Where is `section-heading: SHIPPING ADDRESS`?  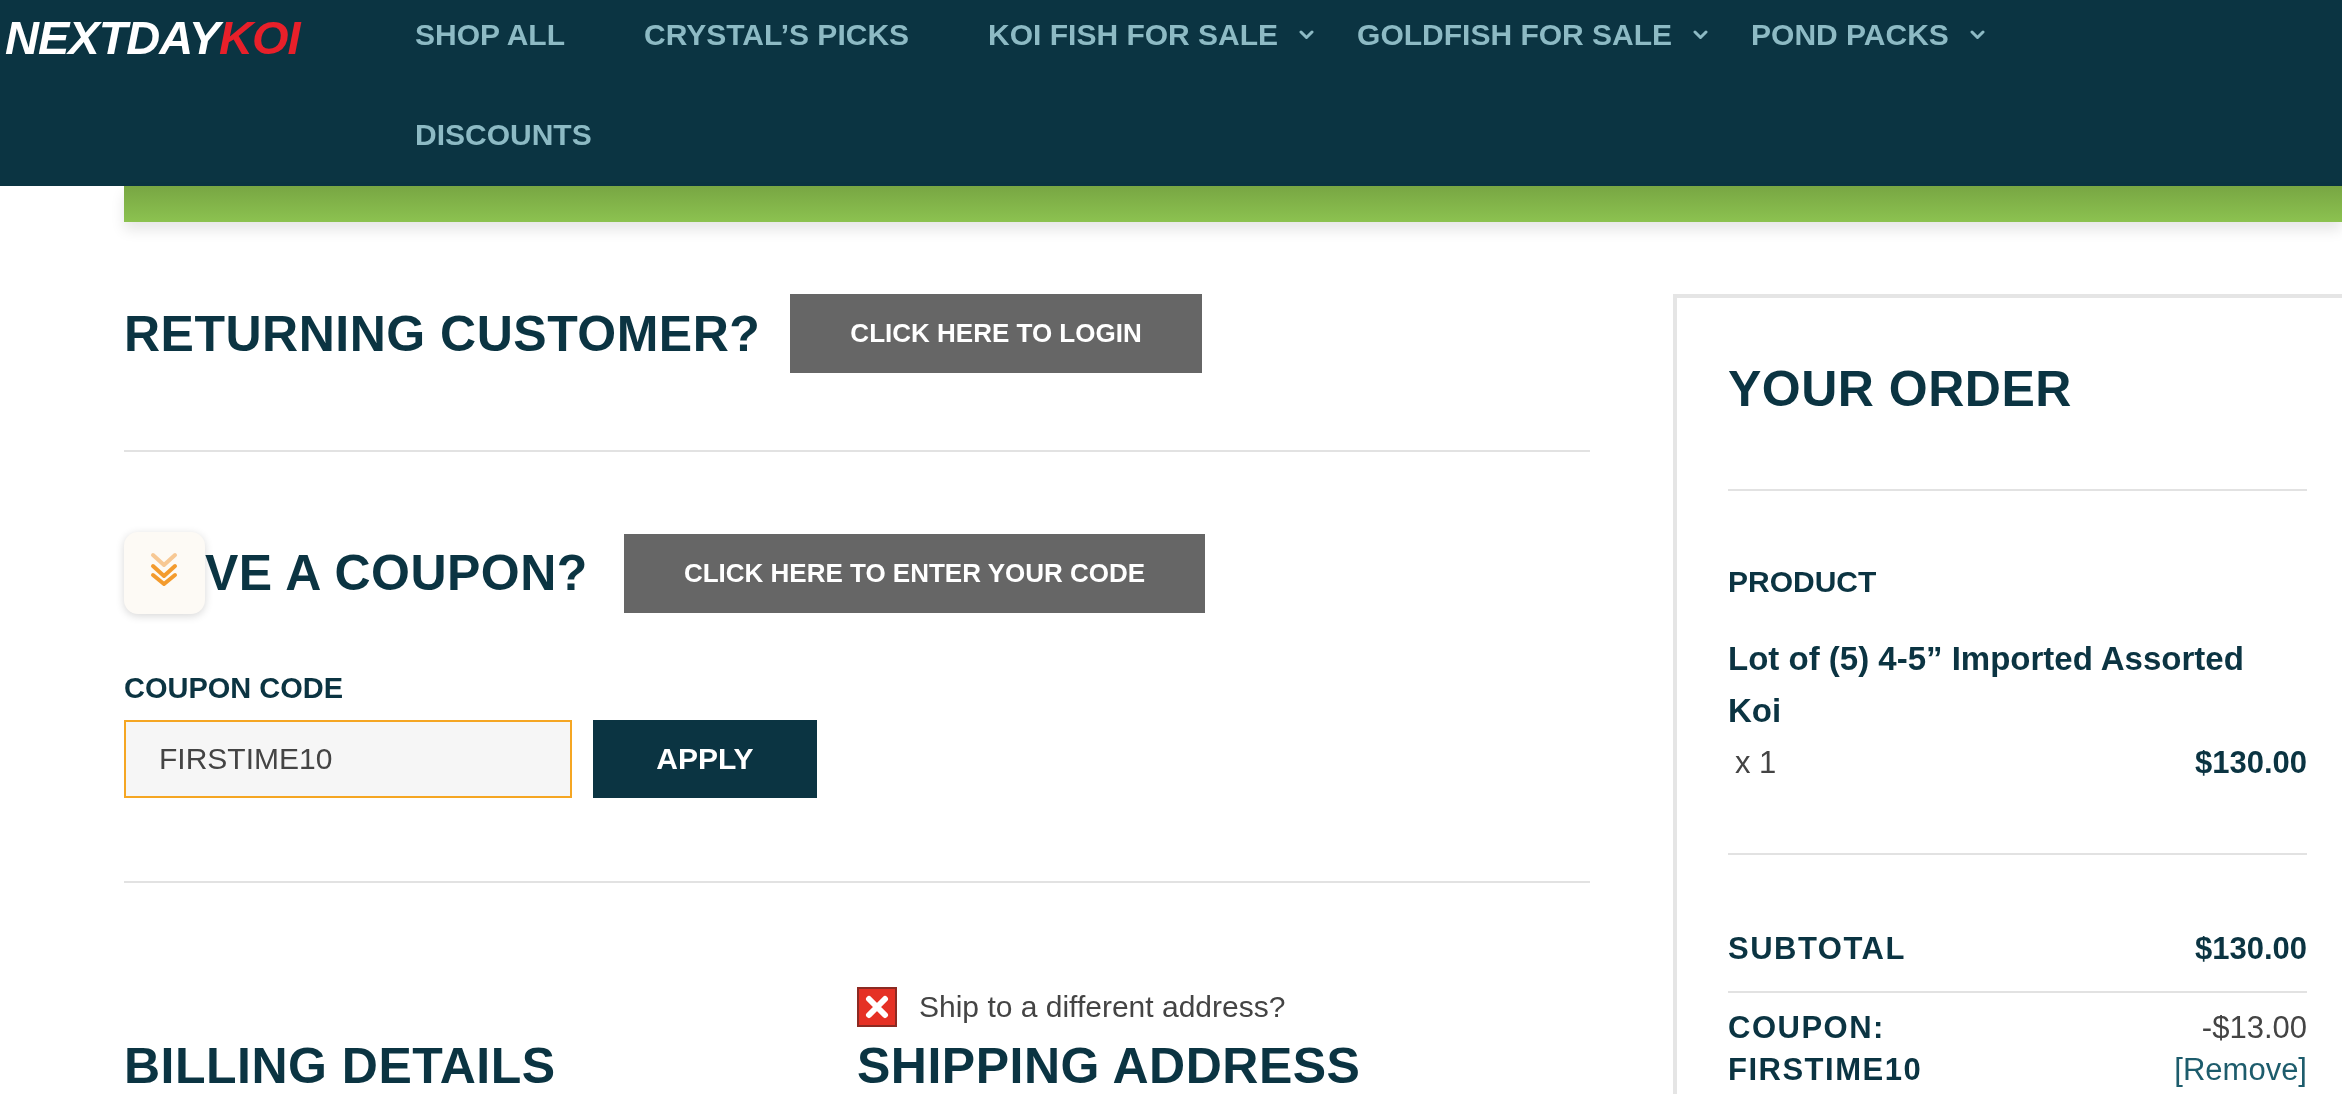
section-heading: SHIPPING ADDRESS is located at coordinates (1109, 1066).